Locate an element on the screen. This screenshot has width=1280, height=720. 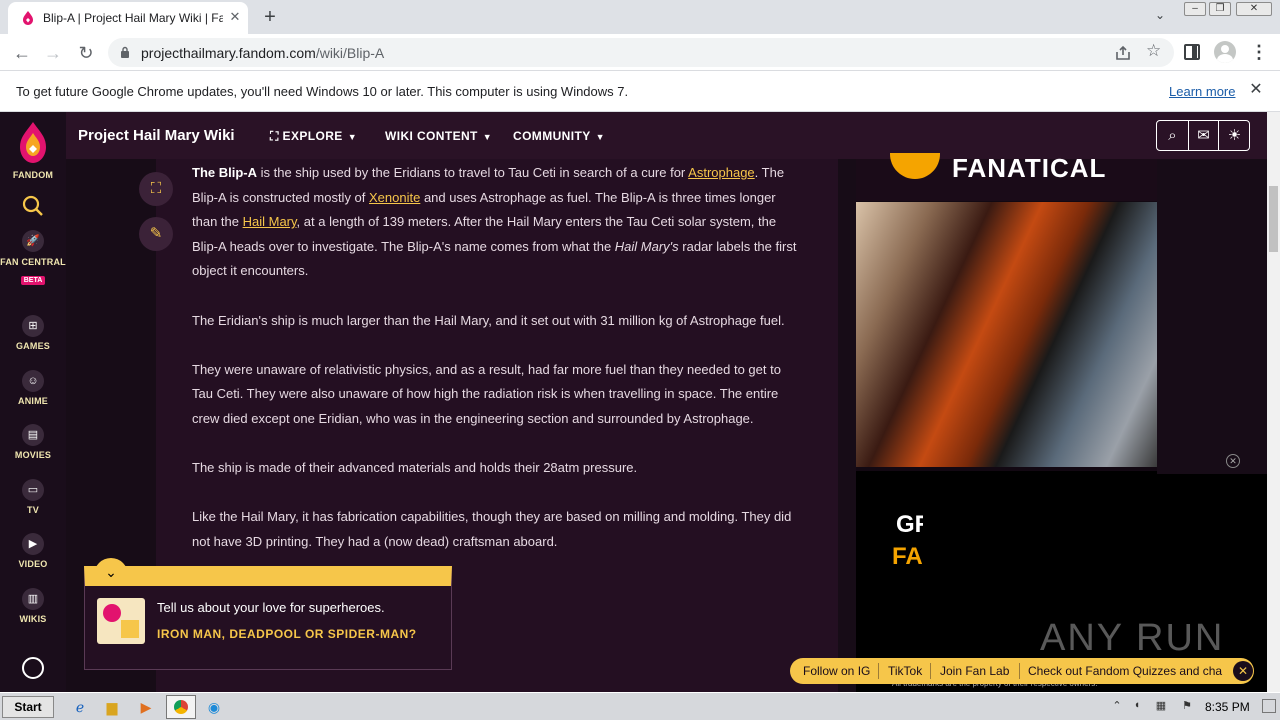
tiktok-link: TikTok is located at coordinates (905, 671).